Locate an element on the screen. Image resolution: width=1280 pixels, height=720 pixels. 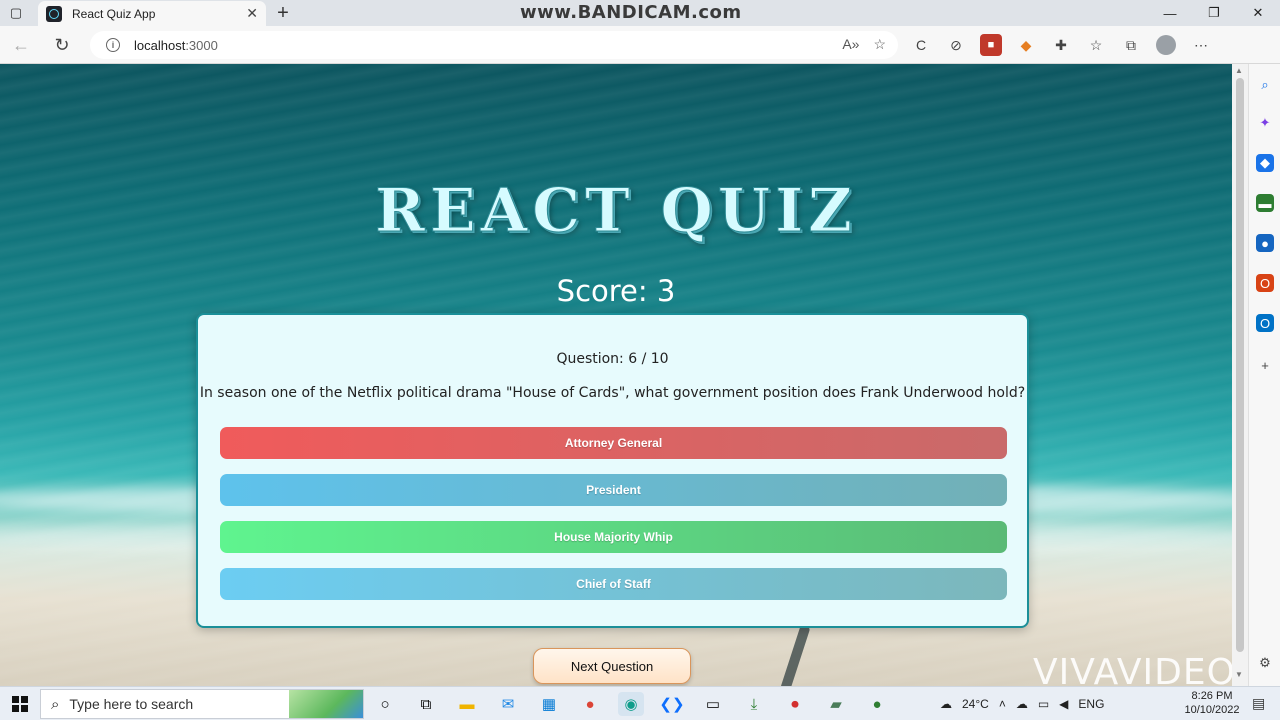
copilot-sparkle-icon: ✦ is located at coordinates (1265, 123).